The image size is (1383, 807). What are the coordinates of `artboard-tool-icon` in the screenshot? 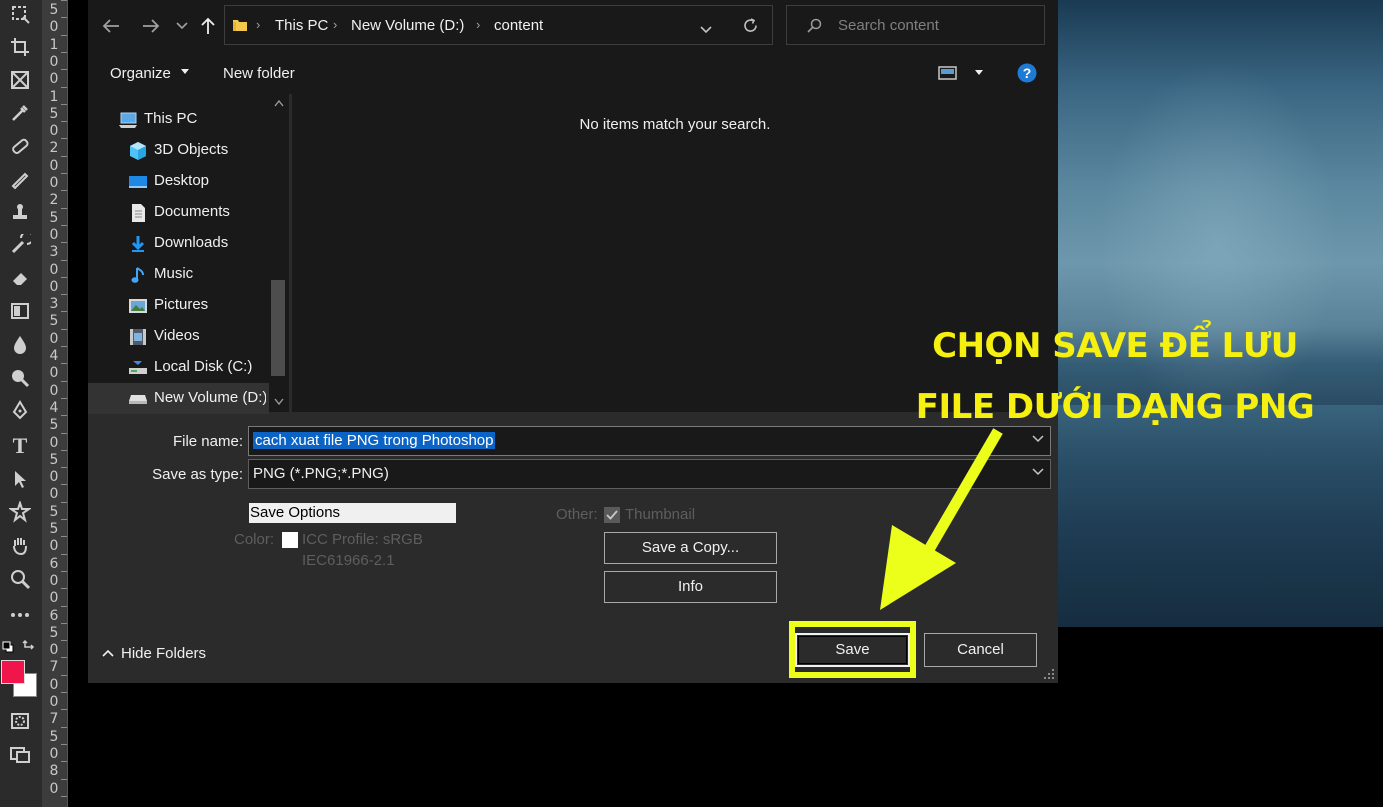 It's located at (20, 14).